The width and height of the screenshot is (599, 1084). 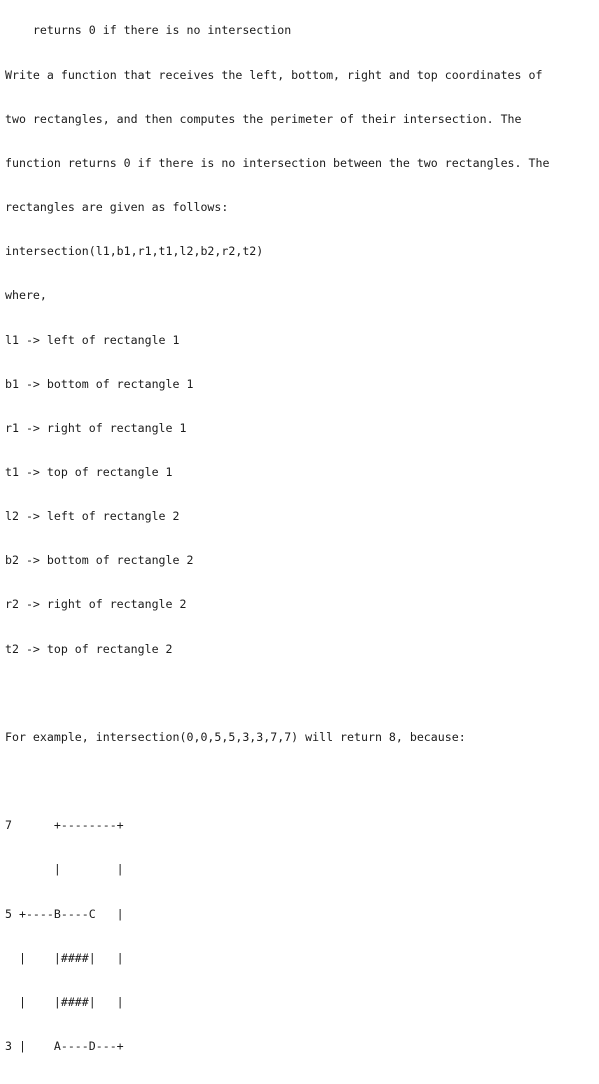 I want to click on code-line-where: where,, so click(x=26, y=295).